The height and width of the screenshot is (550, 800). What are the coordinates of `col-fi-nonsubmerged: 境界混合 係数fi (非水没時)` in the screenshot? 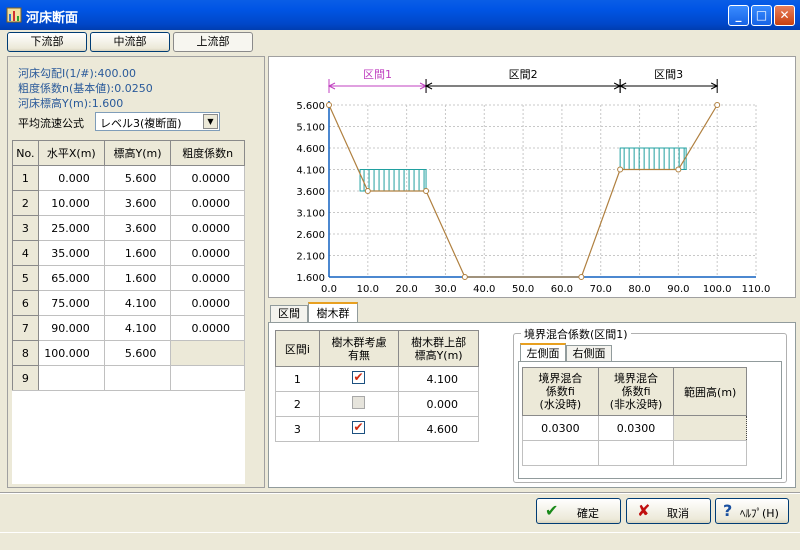 It's located at (636, 391).